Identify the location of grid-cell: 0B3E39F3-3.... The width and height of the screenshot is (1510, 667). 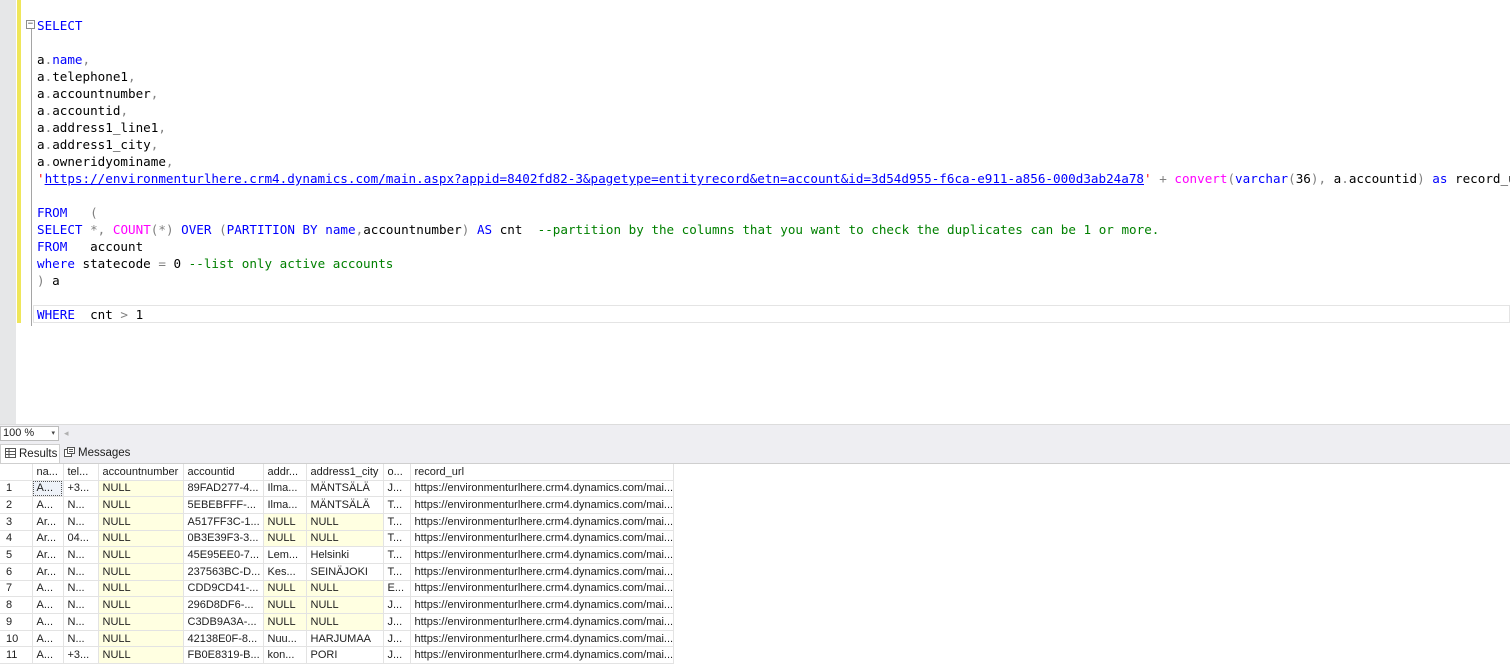
(223, 539).